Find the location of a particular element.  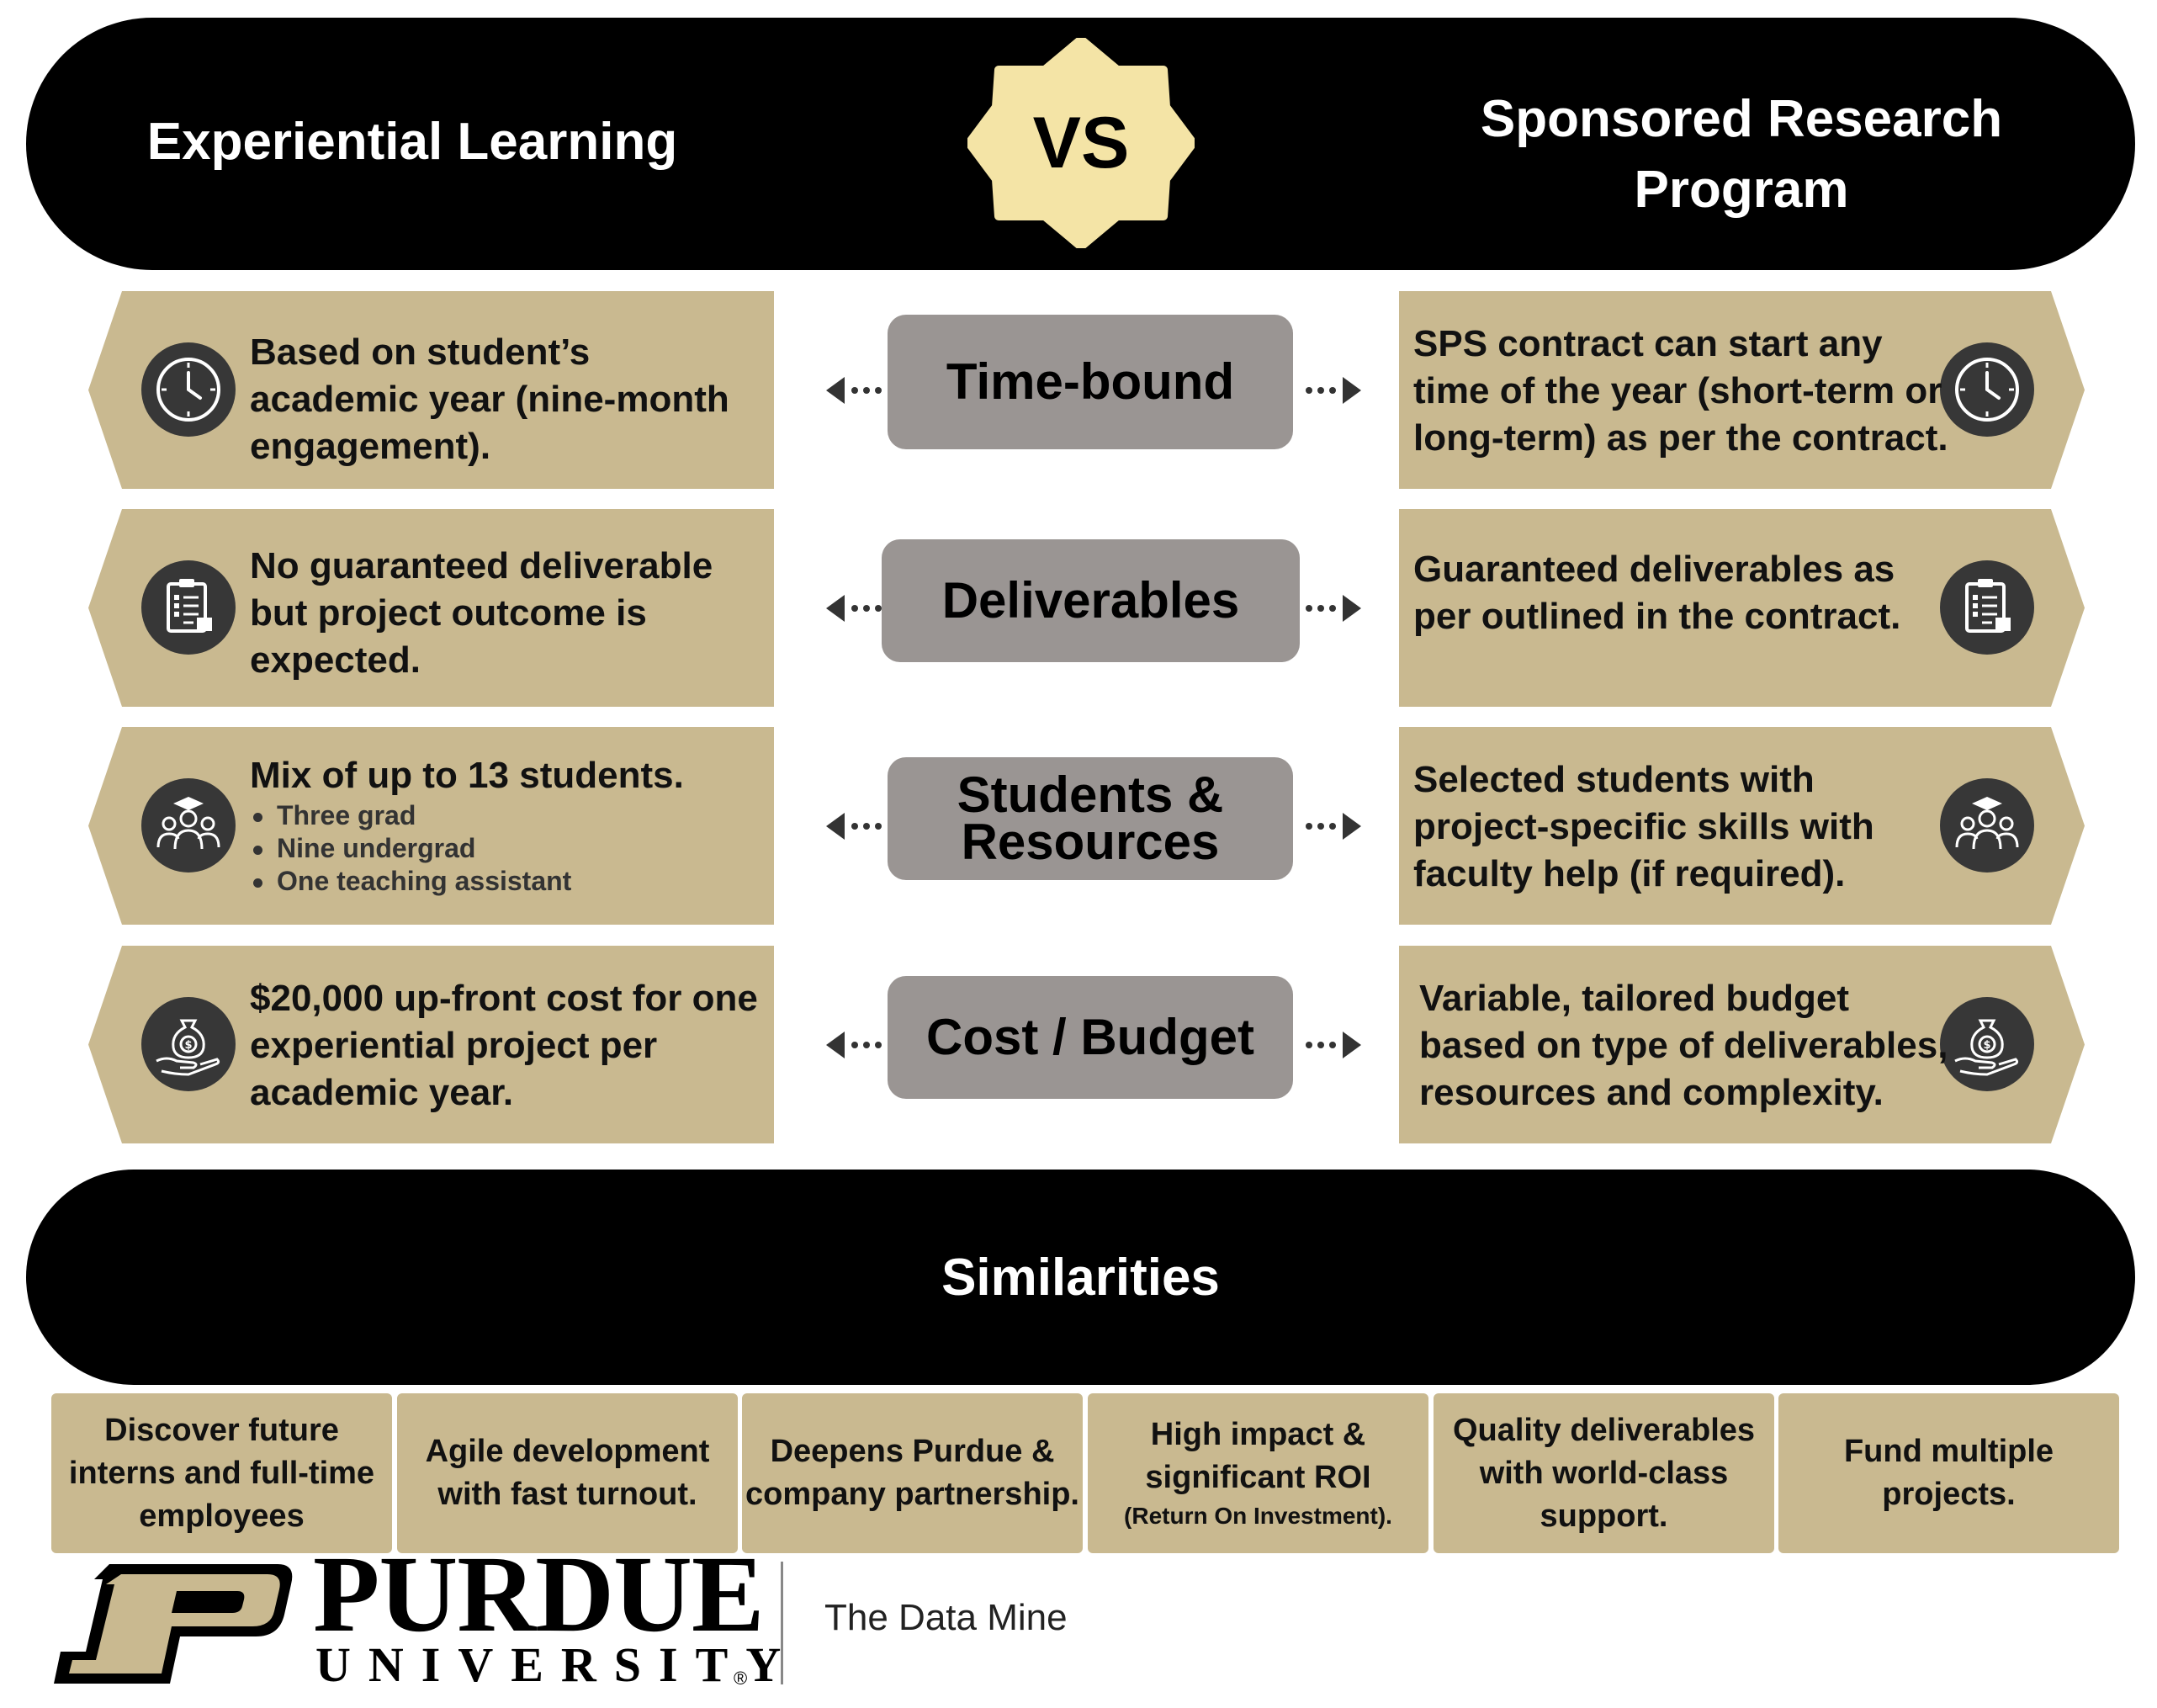

similarity-subtext: (Return On Investment). is located at coordinates (1258, 1516).